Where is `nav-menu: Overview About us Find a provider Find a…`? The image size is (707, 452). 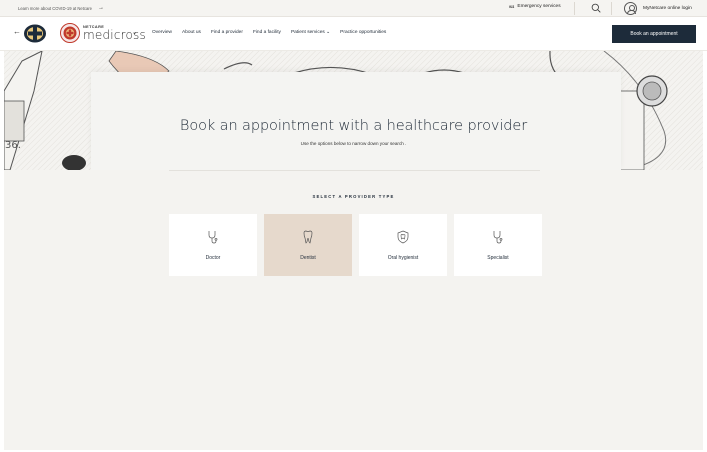
nav-menu: Overview About us Find a provider Find a… is located at coordinates (269, 32).